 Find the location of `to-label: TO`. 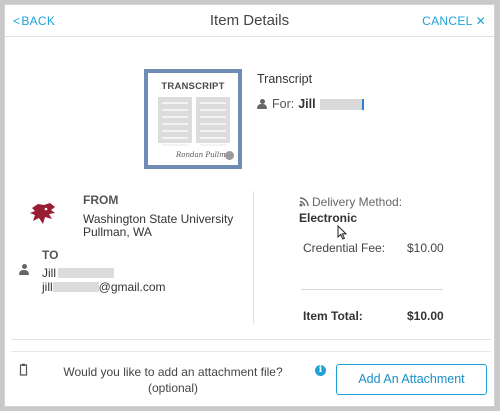

to-label: TO is located at coordinates (50, 255).